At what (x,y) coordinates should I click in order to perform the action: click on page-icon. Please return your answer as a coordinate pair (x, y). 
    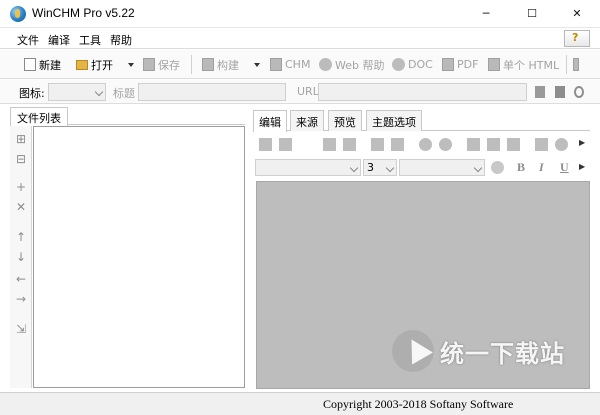
    Looking at the image, I should click on (540, 92).